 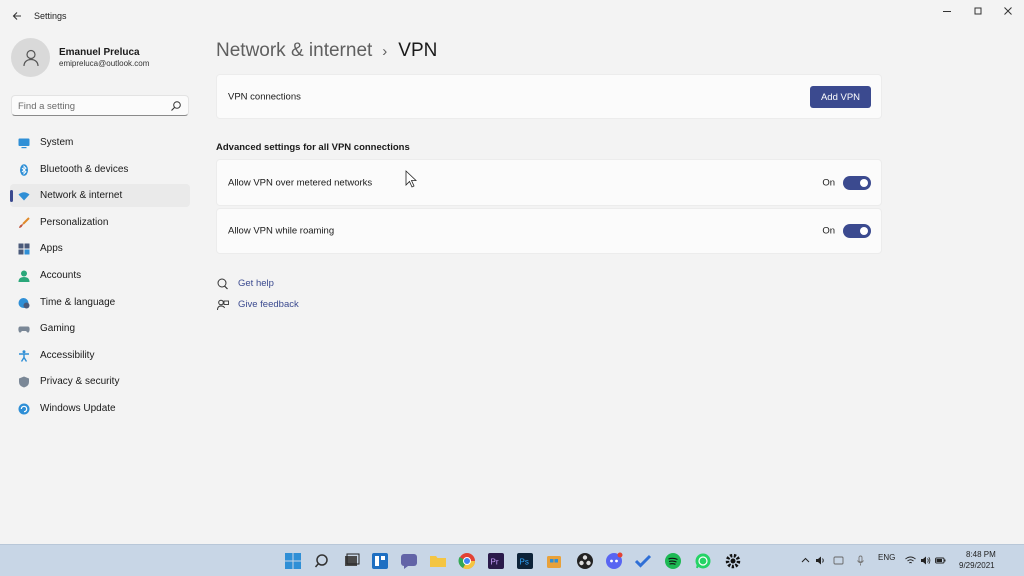 What do you see at coordinates (549, 182) in the screenshot?
I see `setting-metered-networks: Allow VPN over metered networks On` at bounding box center [549, 182].